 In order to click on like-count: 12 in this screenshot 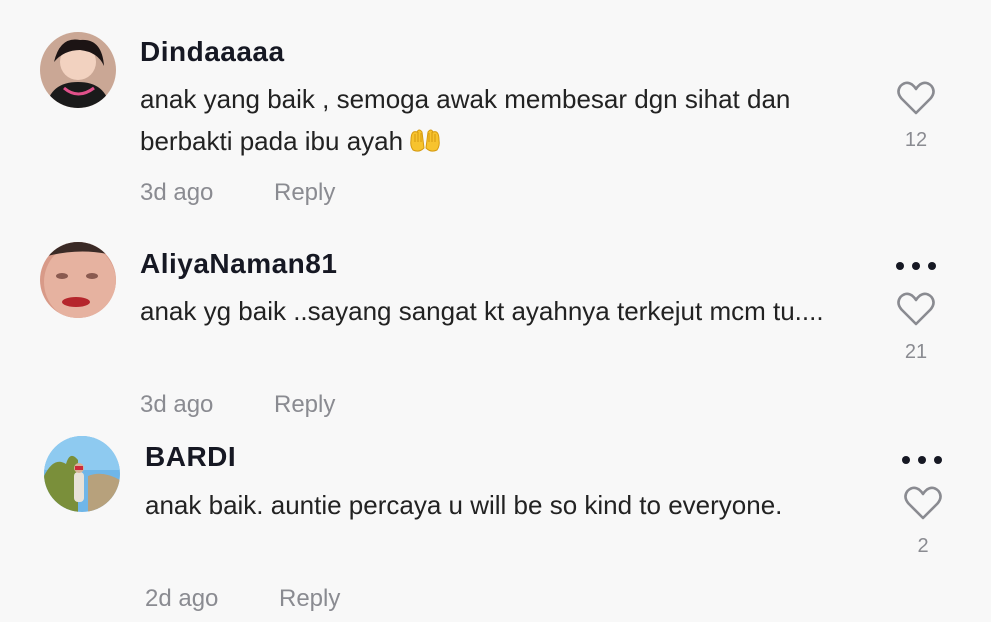, I will do `click(916, 140)`.